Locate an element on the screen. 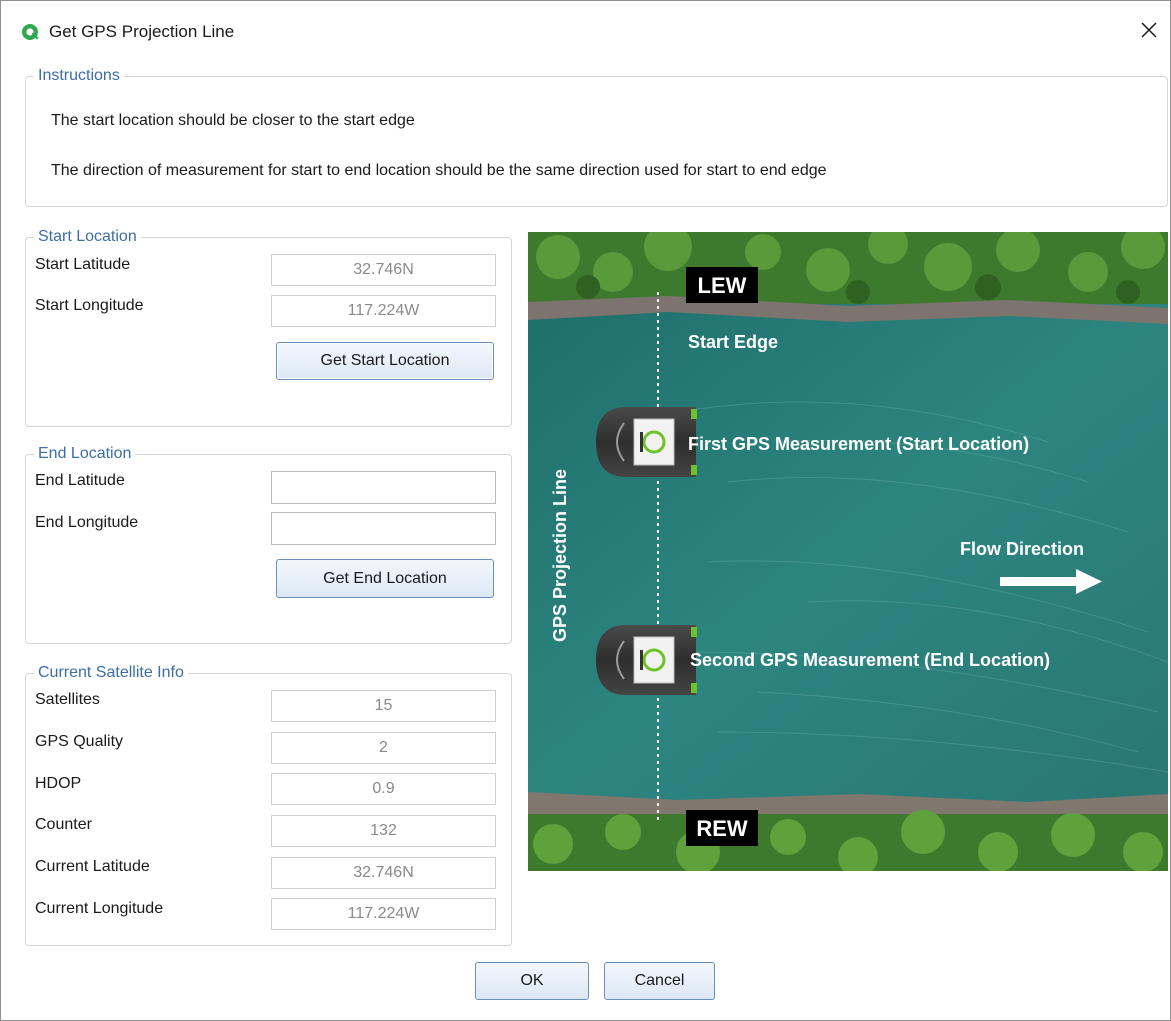 Image resolution: width=1171 pixels, height=1021 pixels. satellite-info-legend: Current Satellite Info is located at coordinates (111, 672).